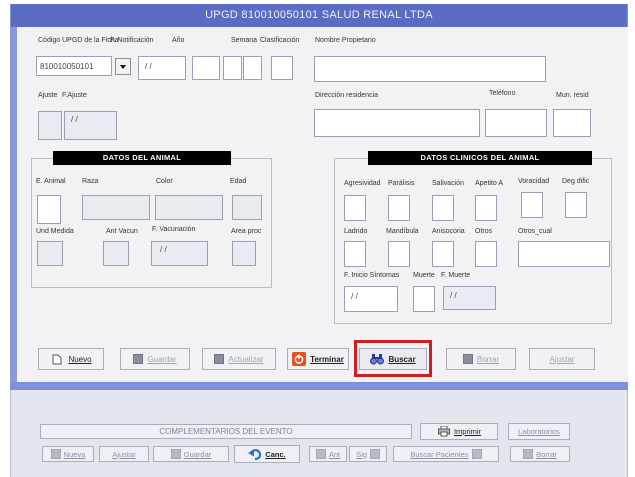 This screenshot has width=635, height=477. What do you see at coordinates (299, 359) in the screenshot?
I see `power-icon` at bounding box center [299, 359].